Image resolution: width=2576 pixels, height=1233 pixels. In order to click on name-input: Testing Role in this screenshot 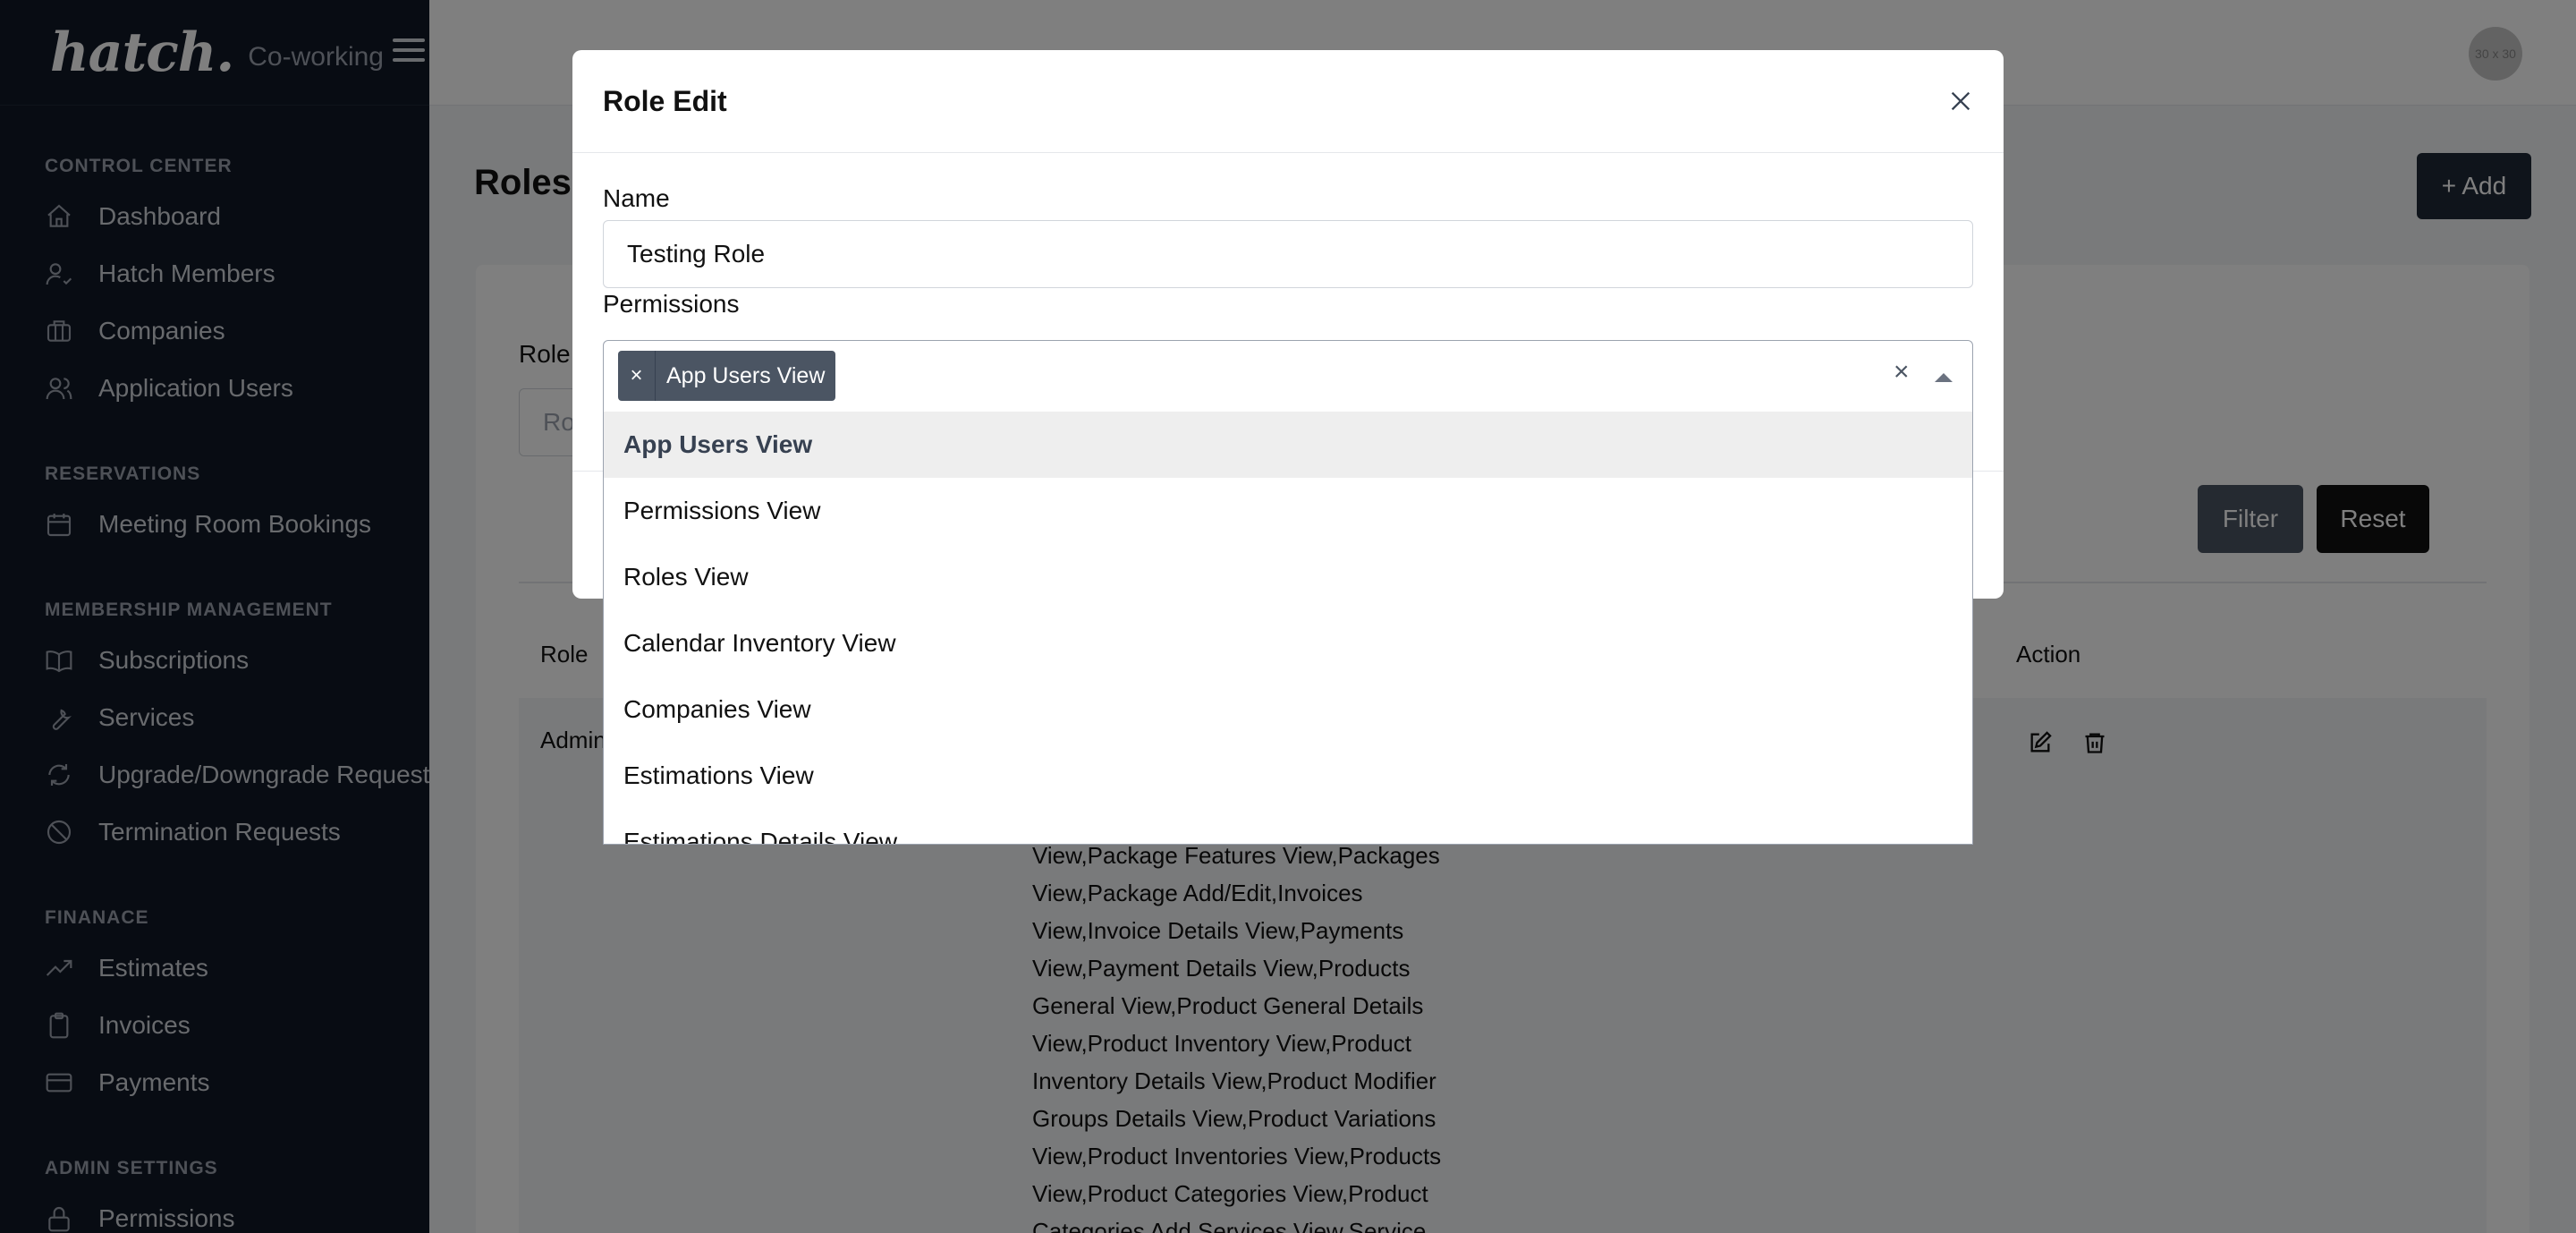, I will do `click(1288, 254)`.